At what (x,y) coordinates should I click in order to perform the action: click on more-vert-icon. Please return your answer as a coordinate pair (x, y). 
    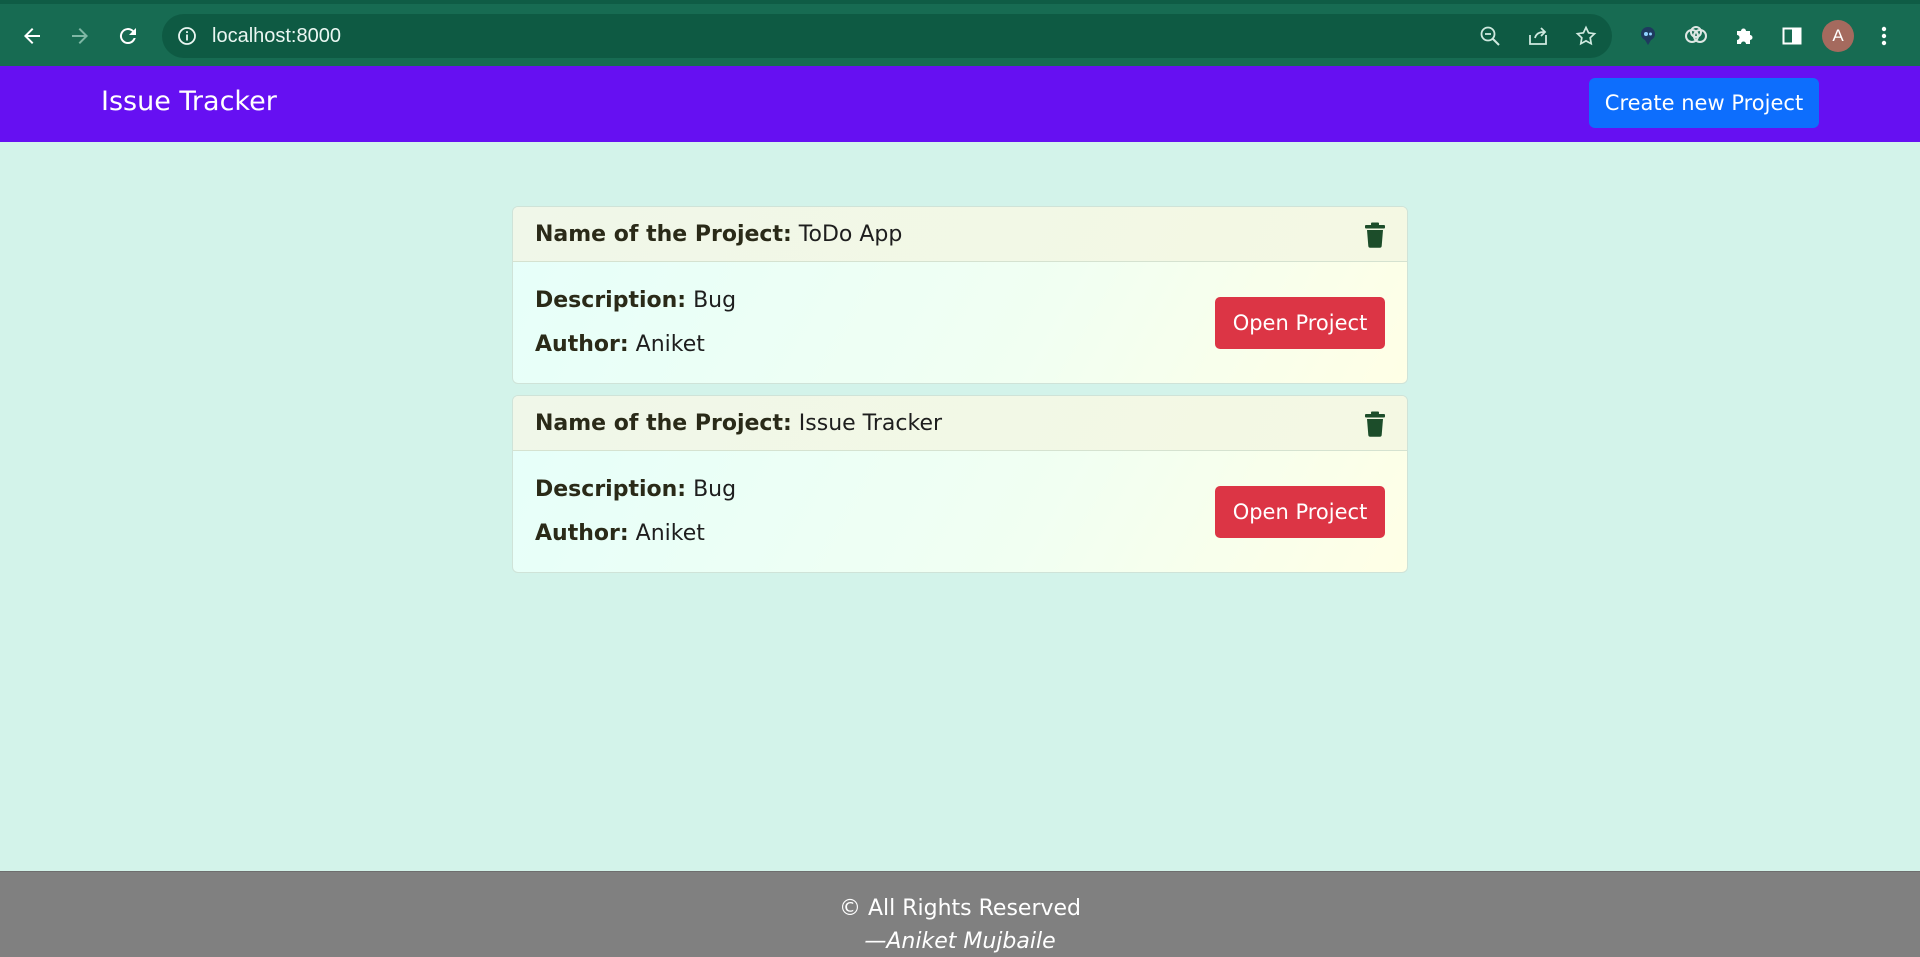
    Looking at the image, I should click on (1884, 36).